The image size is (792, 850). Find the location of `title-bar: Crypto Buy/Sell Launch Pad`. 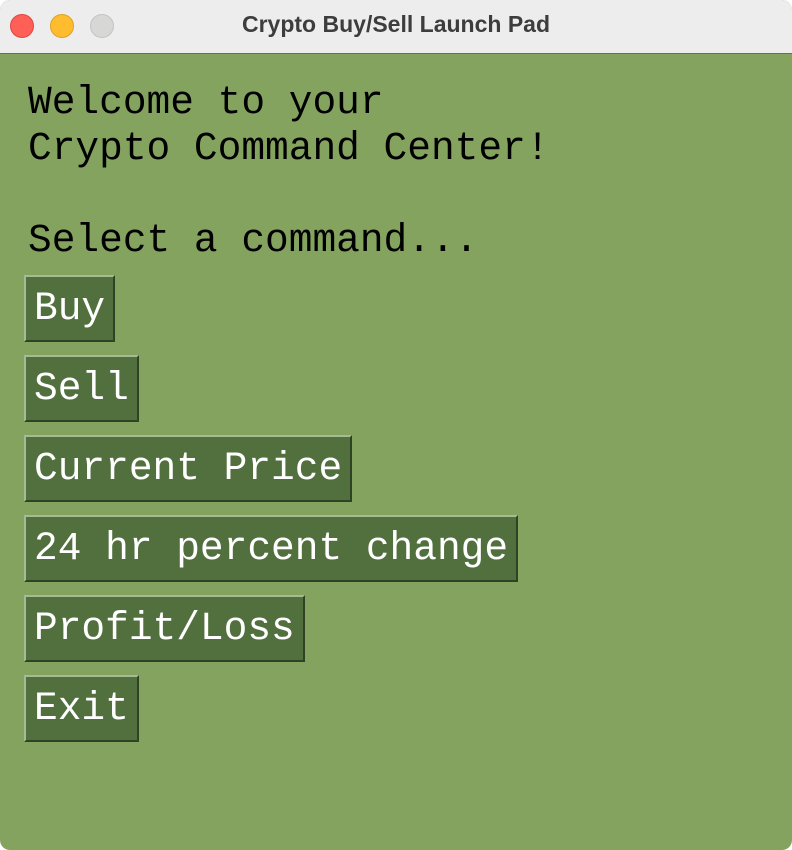

title-bar: Crypto Buy/Sell Launch Pad is located at coordinates (396, 27).